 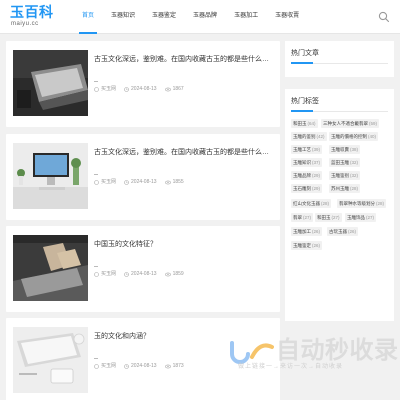 What do you see at coordinates (25, 24) in the screenshot?
I see `logo-subtitle: maiyu.cc` at bounding box center [25, 24].